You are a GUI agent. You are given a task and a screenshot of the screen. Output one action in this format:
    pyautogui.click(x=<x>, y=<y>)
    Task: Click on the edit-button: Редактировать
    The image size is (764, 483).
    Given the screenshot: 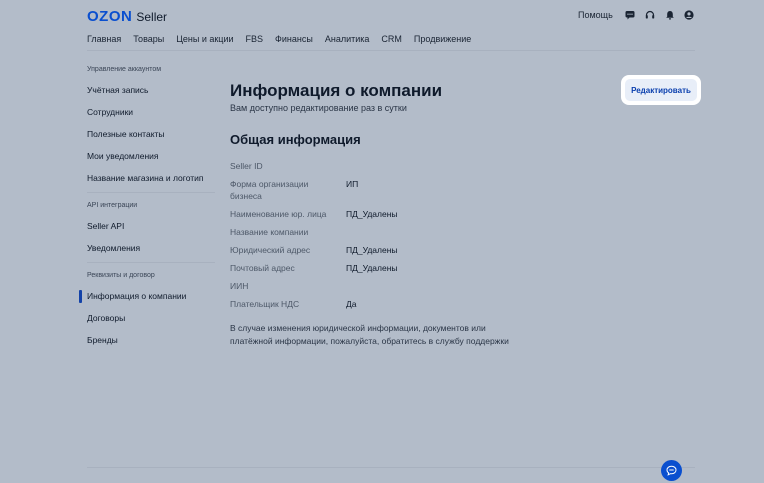 What is the action you would take?
    pyautogui.click(x=661, y=90)
    